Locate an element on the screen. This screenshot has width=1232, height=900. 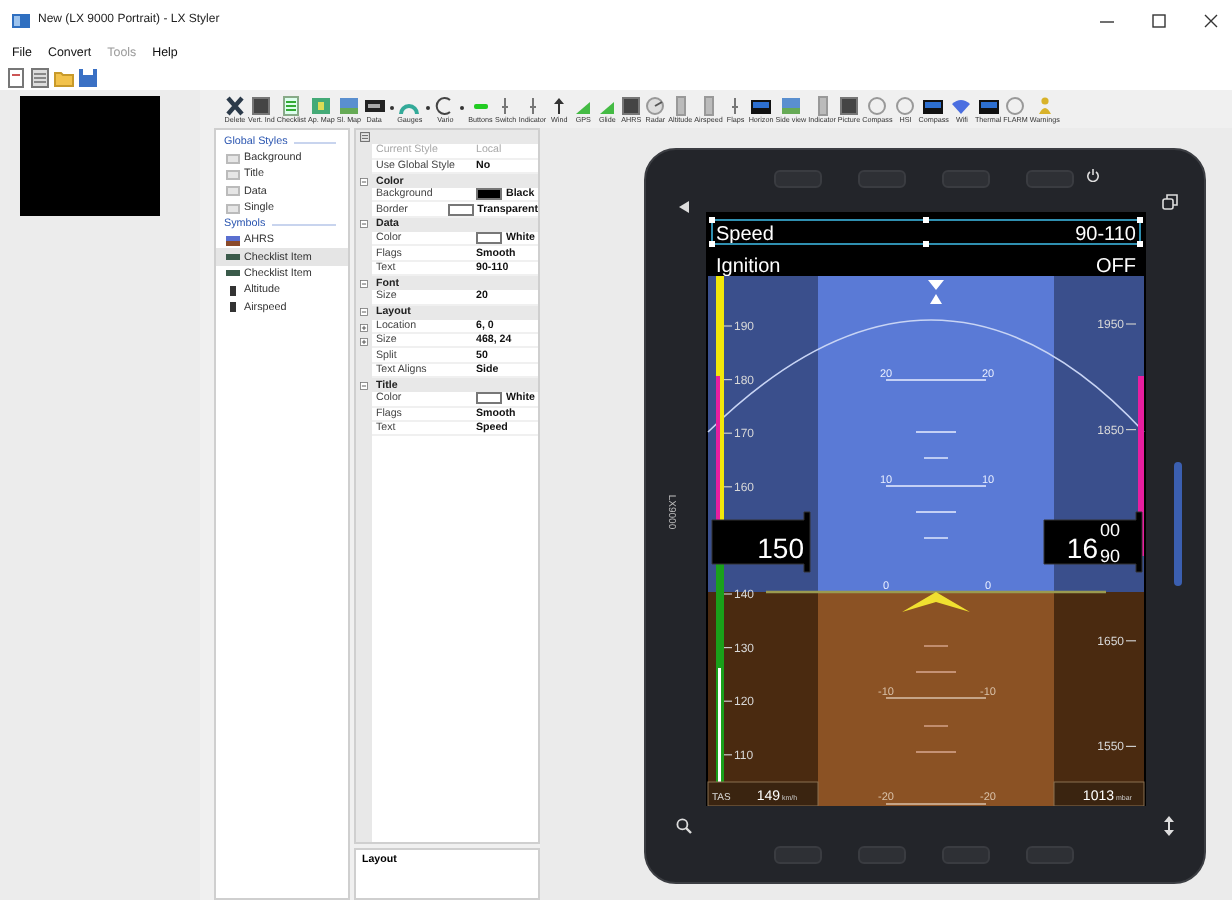
current-speed: 150 is located at coordinates (780, 548).